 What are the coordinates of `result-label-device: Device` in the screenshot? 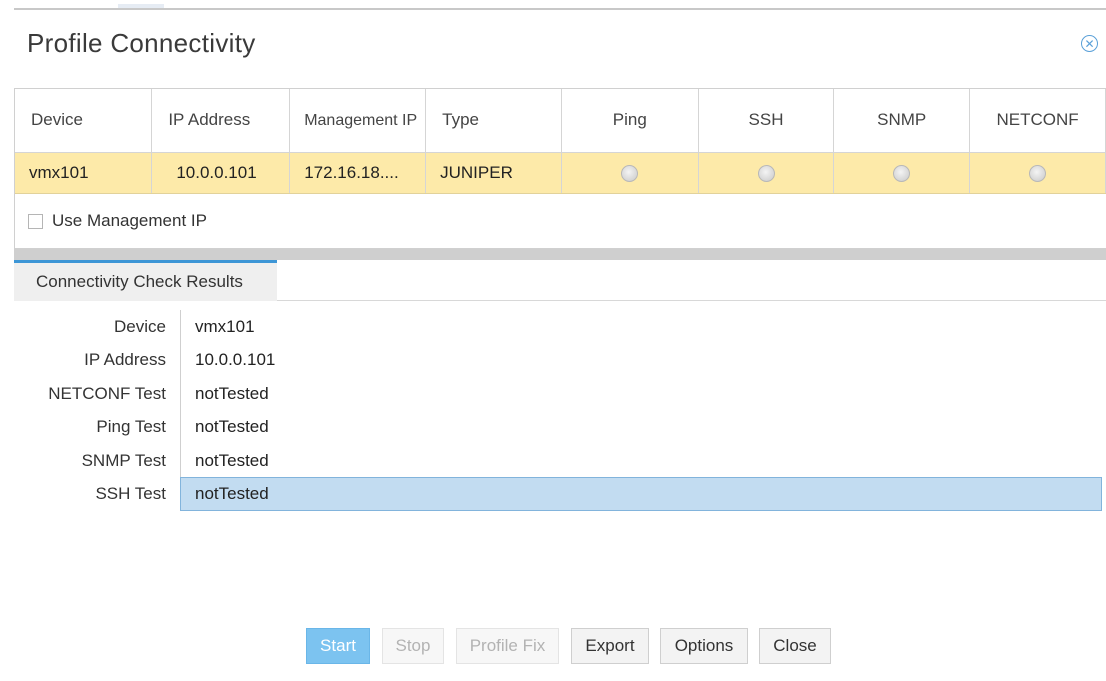 It's located at (140, 326).